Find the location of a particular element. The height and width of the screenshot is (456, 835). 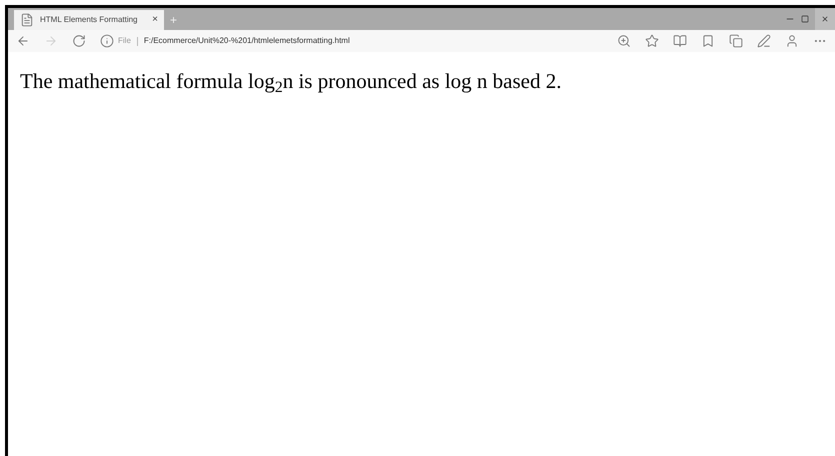

favorites-icon is located at coordinates (708, 41).